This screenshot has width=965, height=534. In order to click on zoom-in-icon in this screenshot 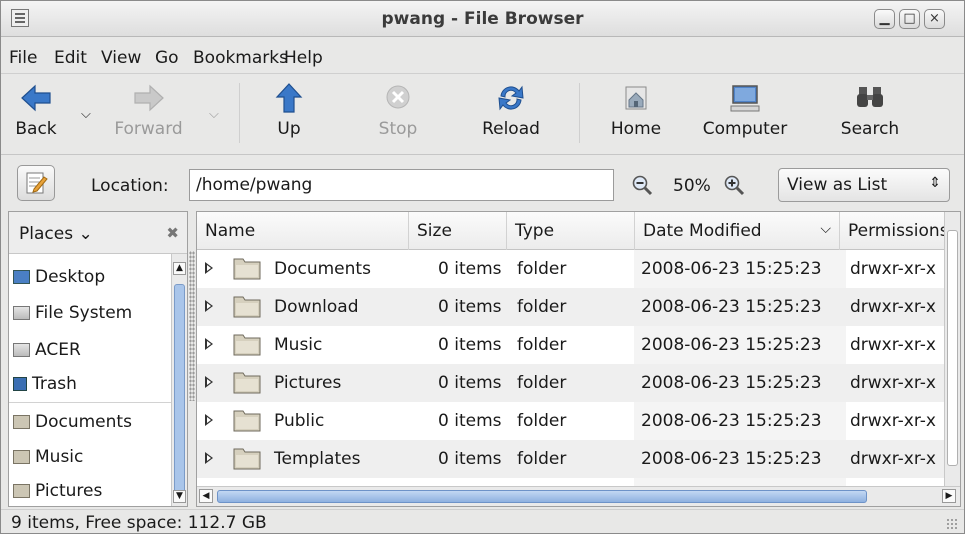, I will do `click(734, 185)`.